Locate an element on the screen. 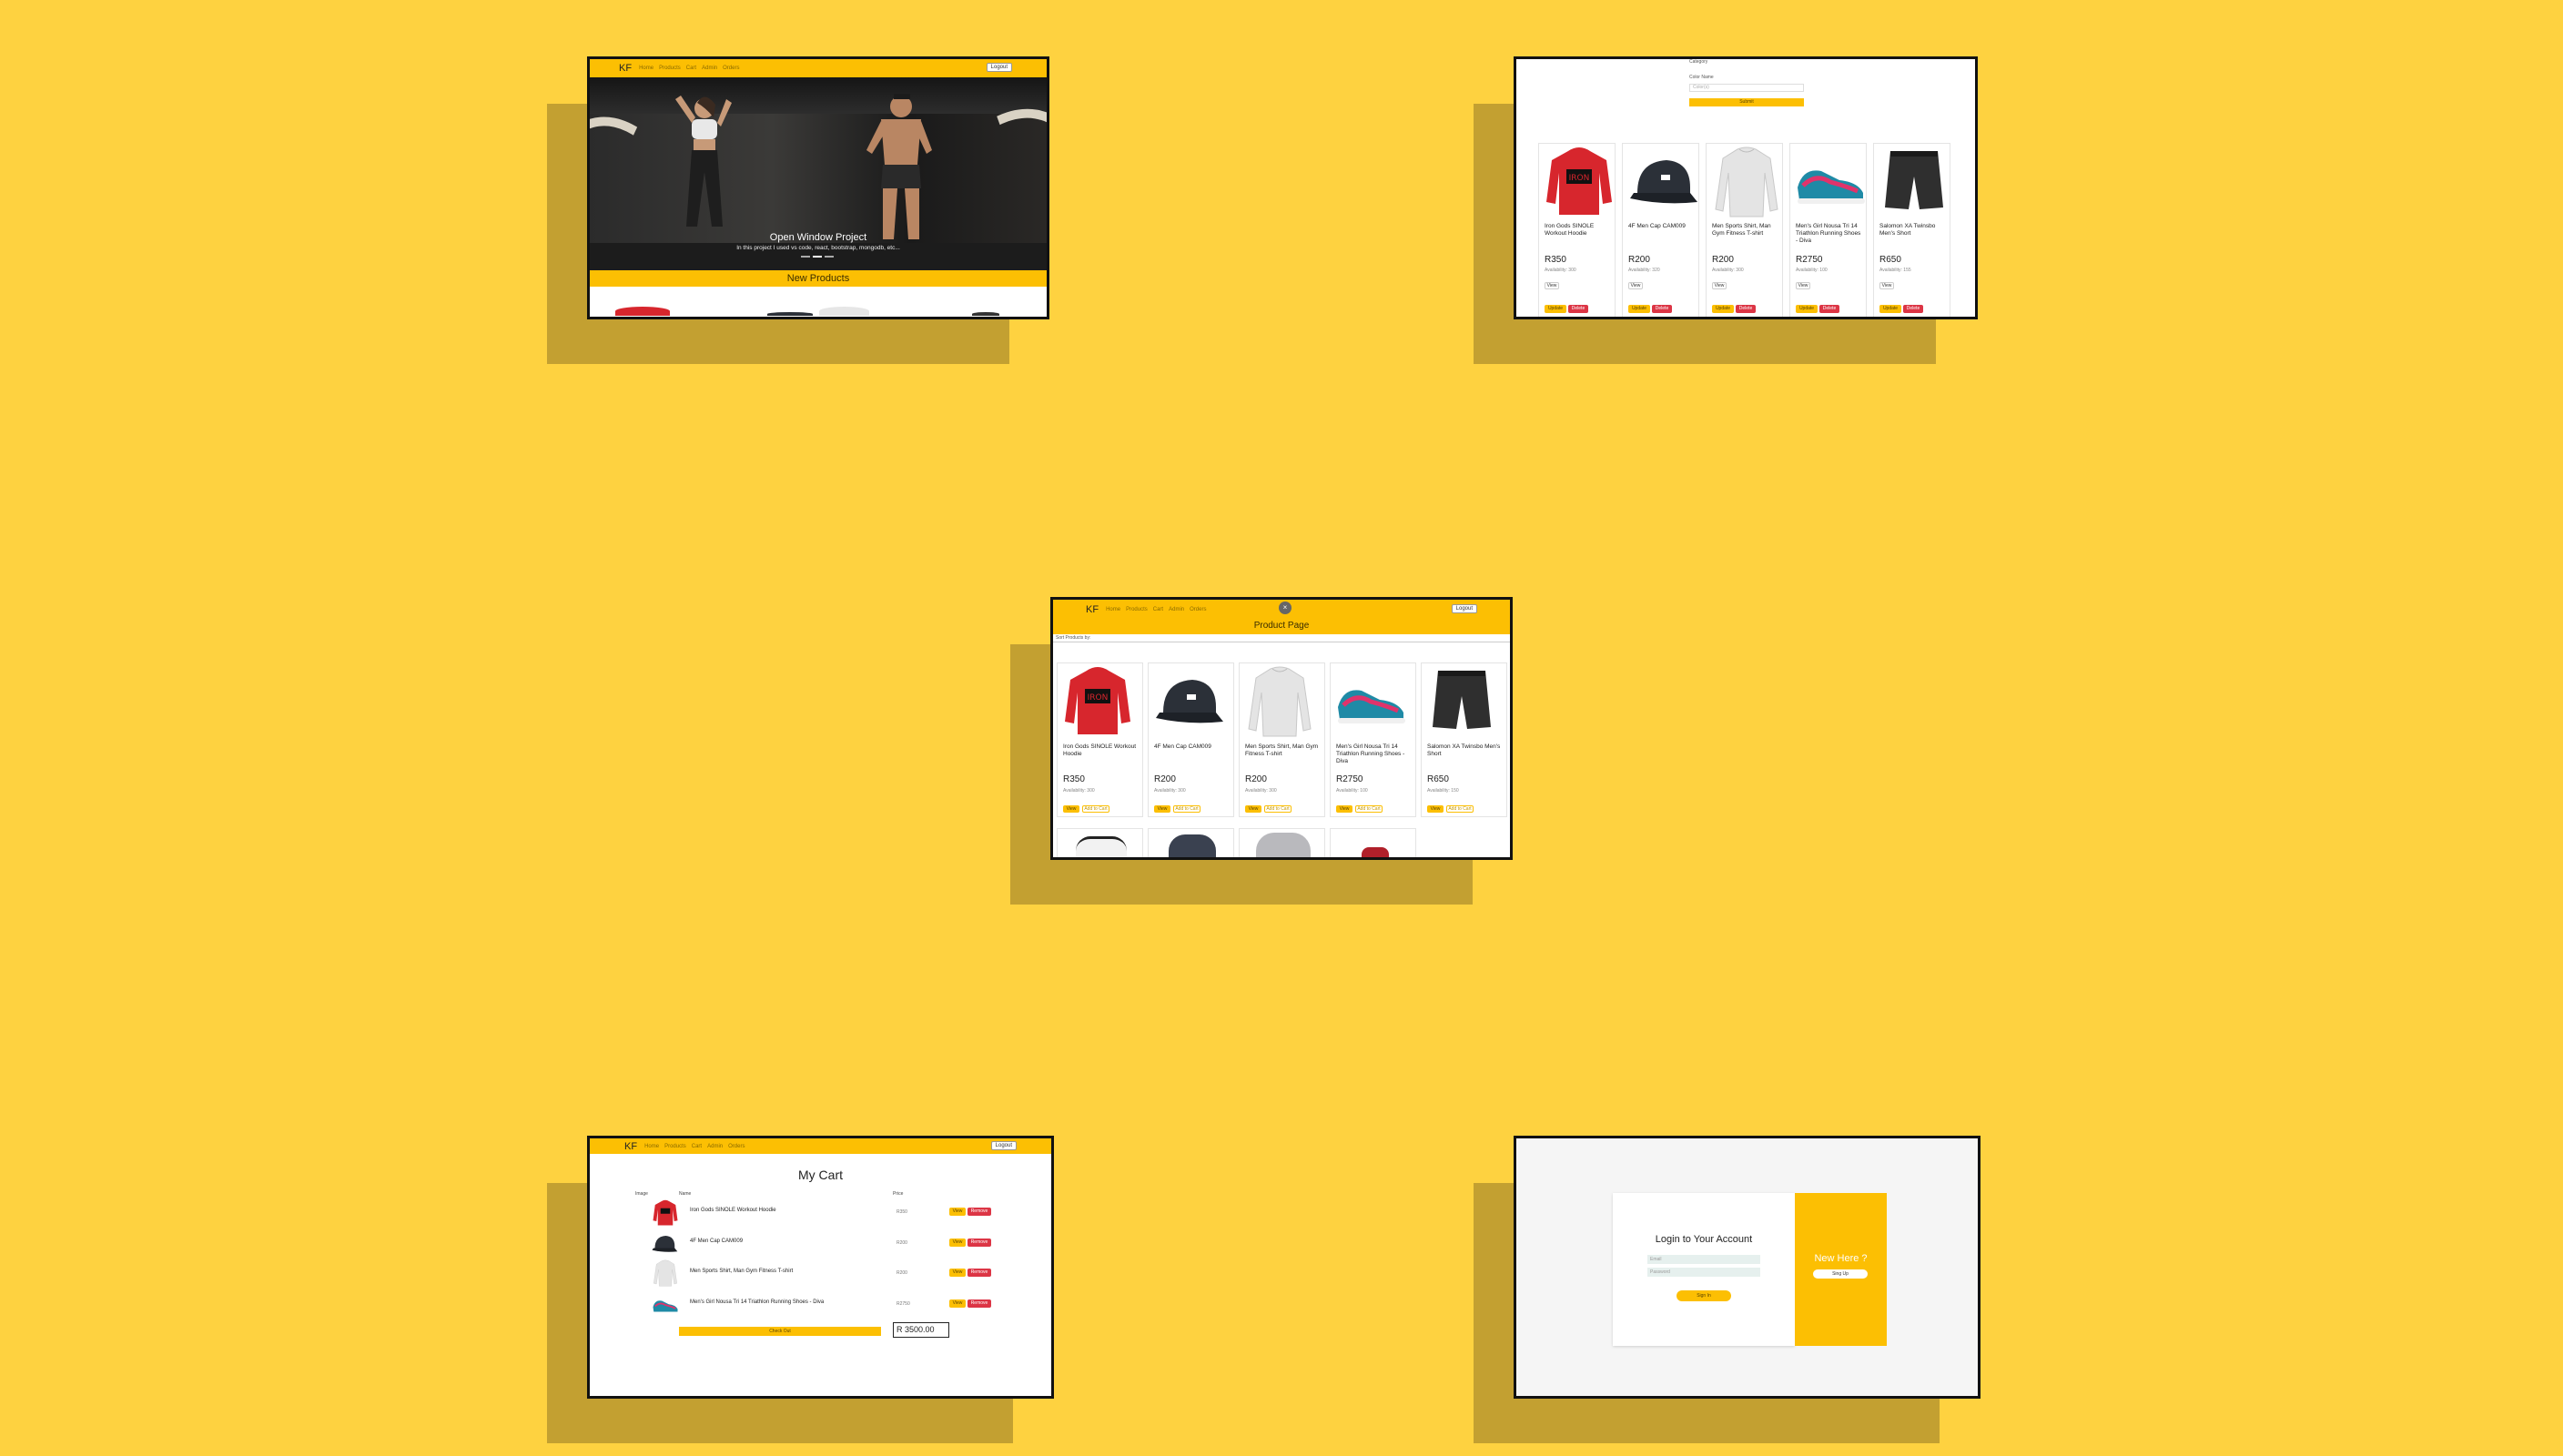 This screenshot has width=2563, height=1456. product-peek-shirt is located at coordinates (844, 311).